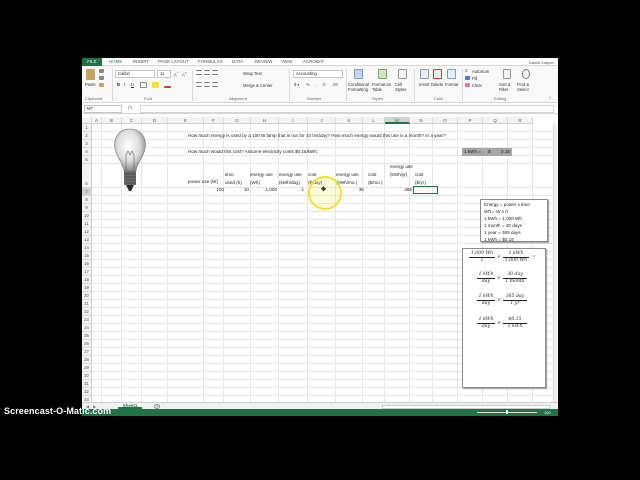 This screenshot has width=640, height=480. Describe the element at coordinates (258, 85) in the screenshot. I see `merge-center-button: Merge & Center` at that location.